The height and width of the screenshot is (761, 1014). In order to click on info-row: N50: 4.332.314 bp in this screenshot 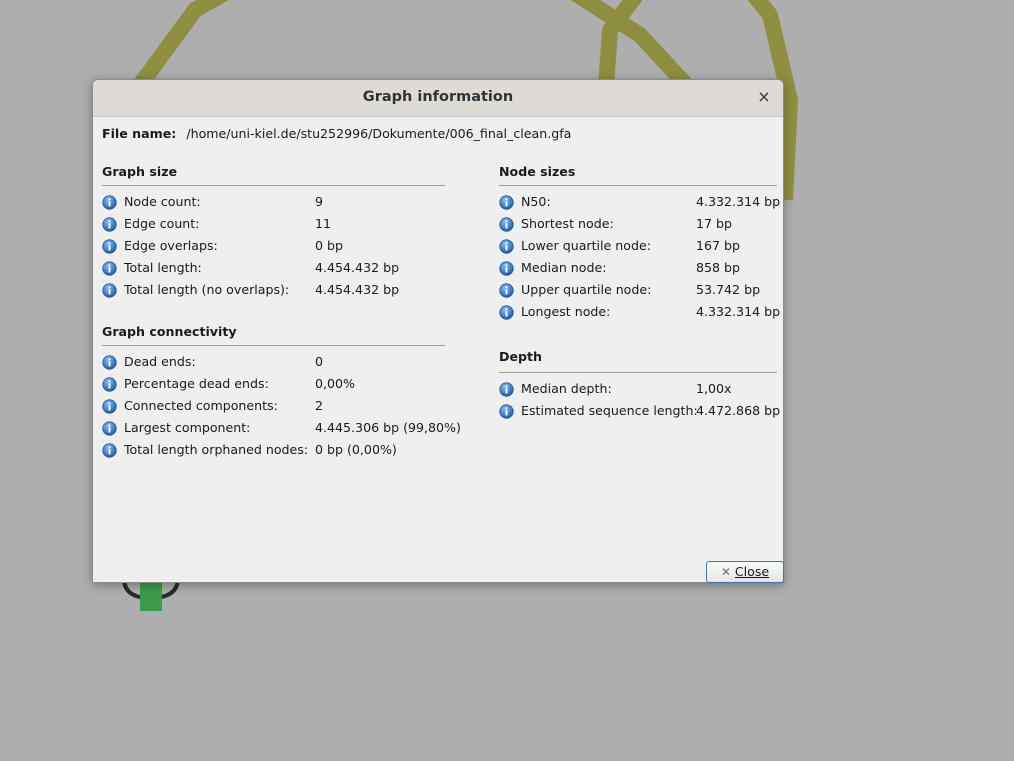, I will do `click(669, 203)`.